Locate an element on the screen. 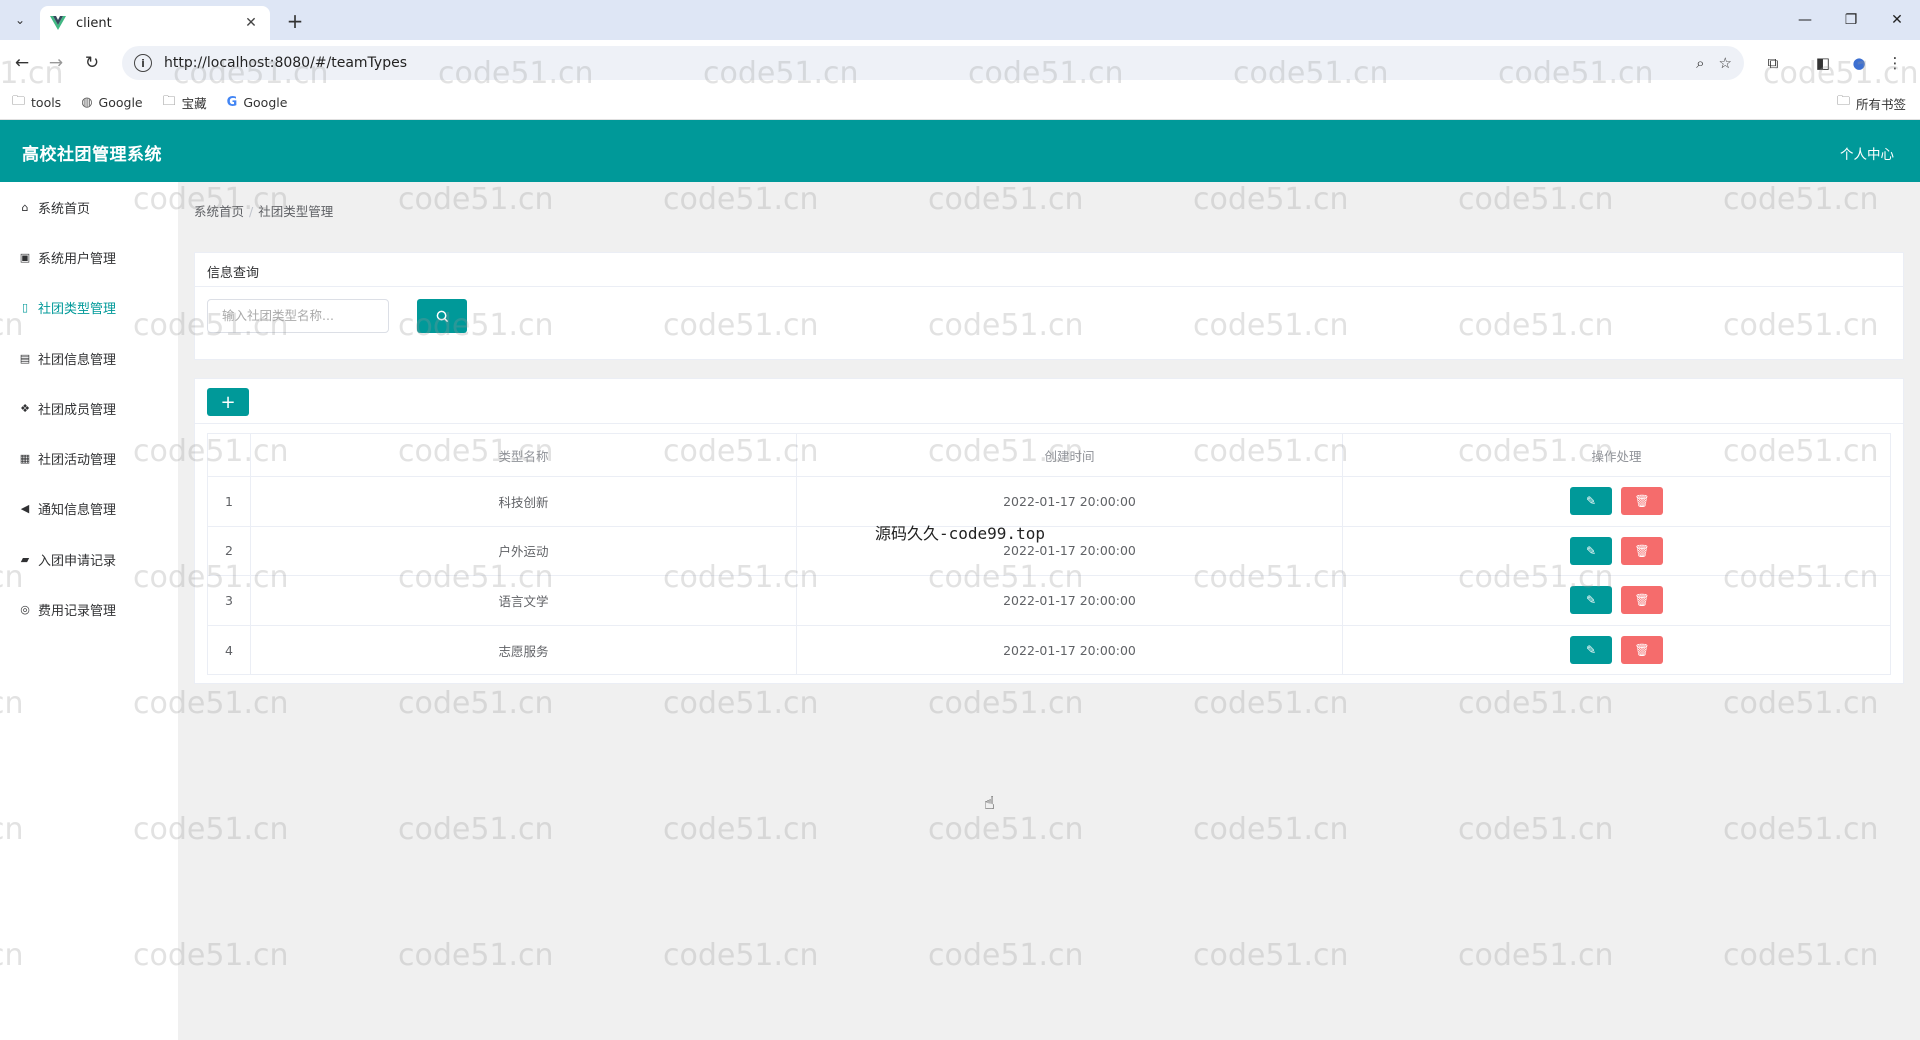 The width and height of the screenshot is (1920, 1040). window-controls: — ❐ ✕ is located at coordinates (1851, 20).